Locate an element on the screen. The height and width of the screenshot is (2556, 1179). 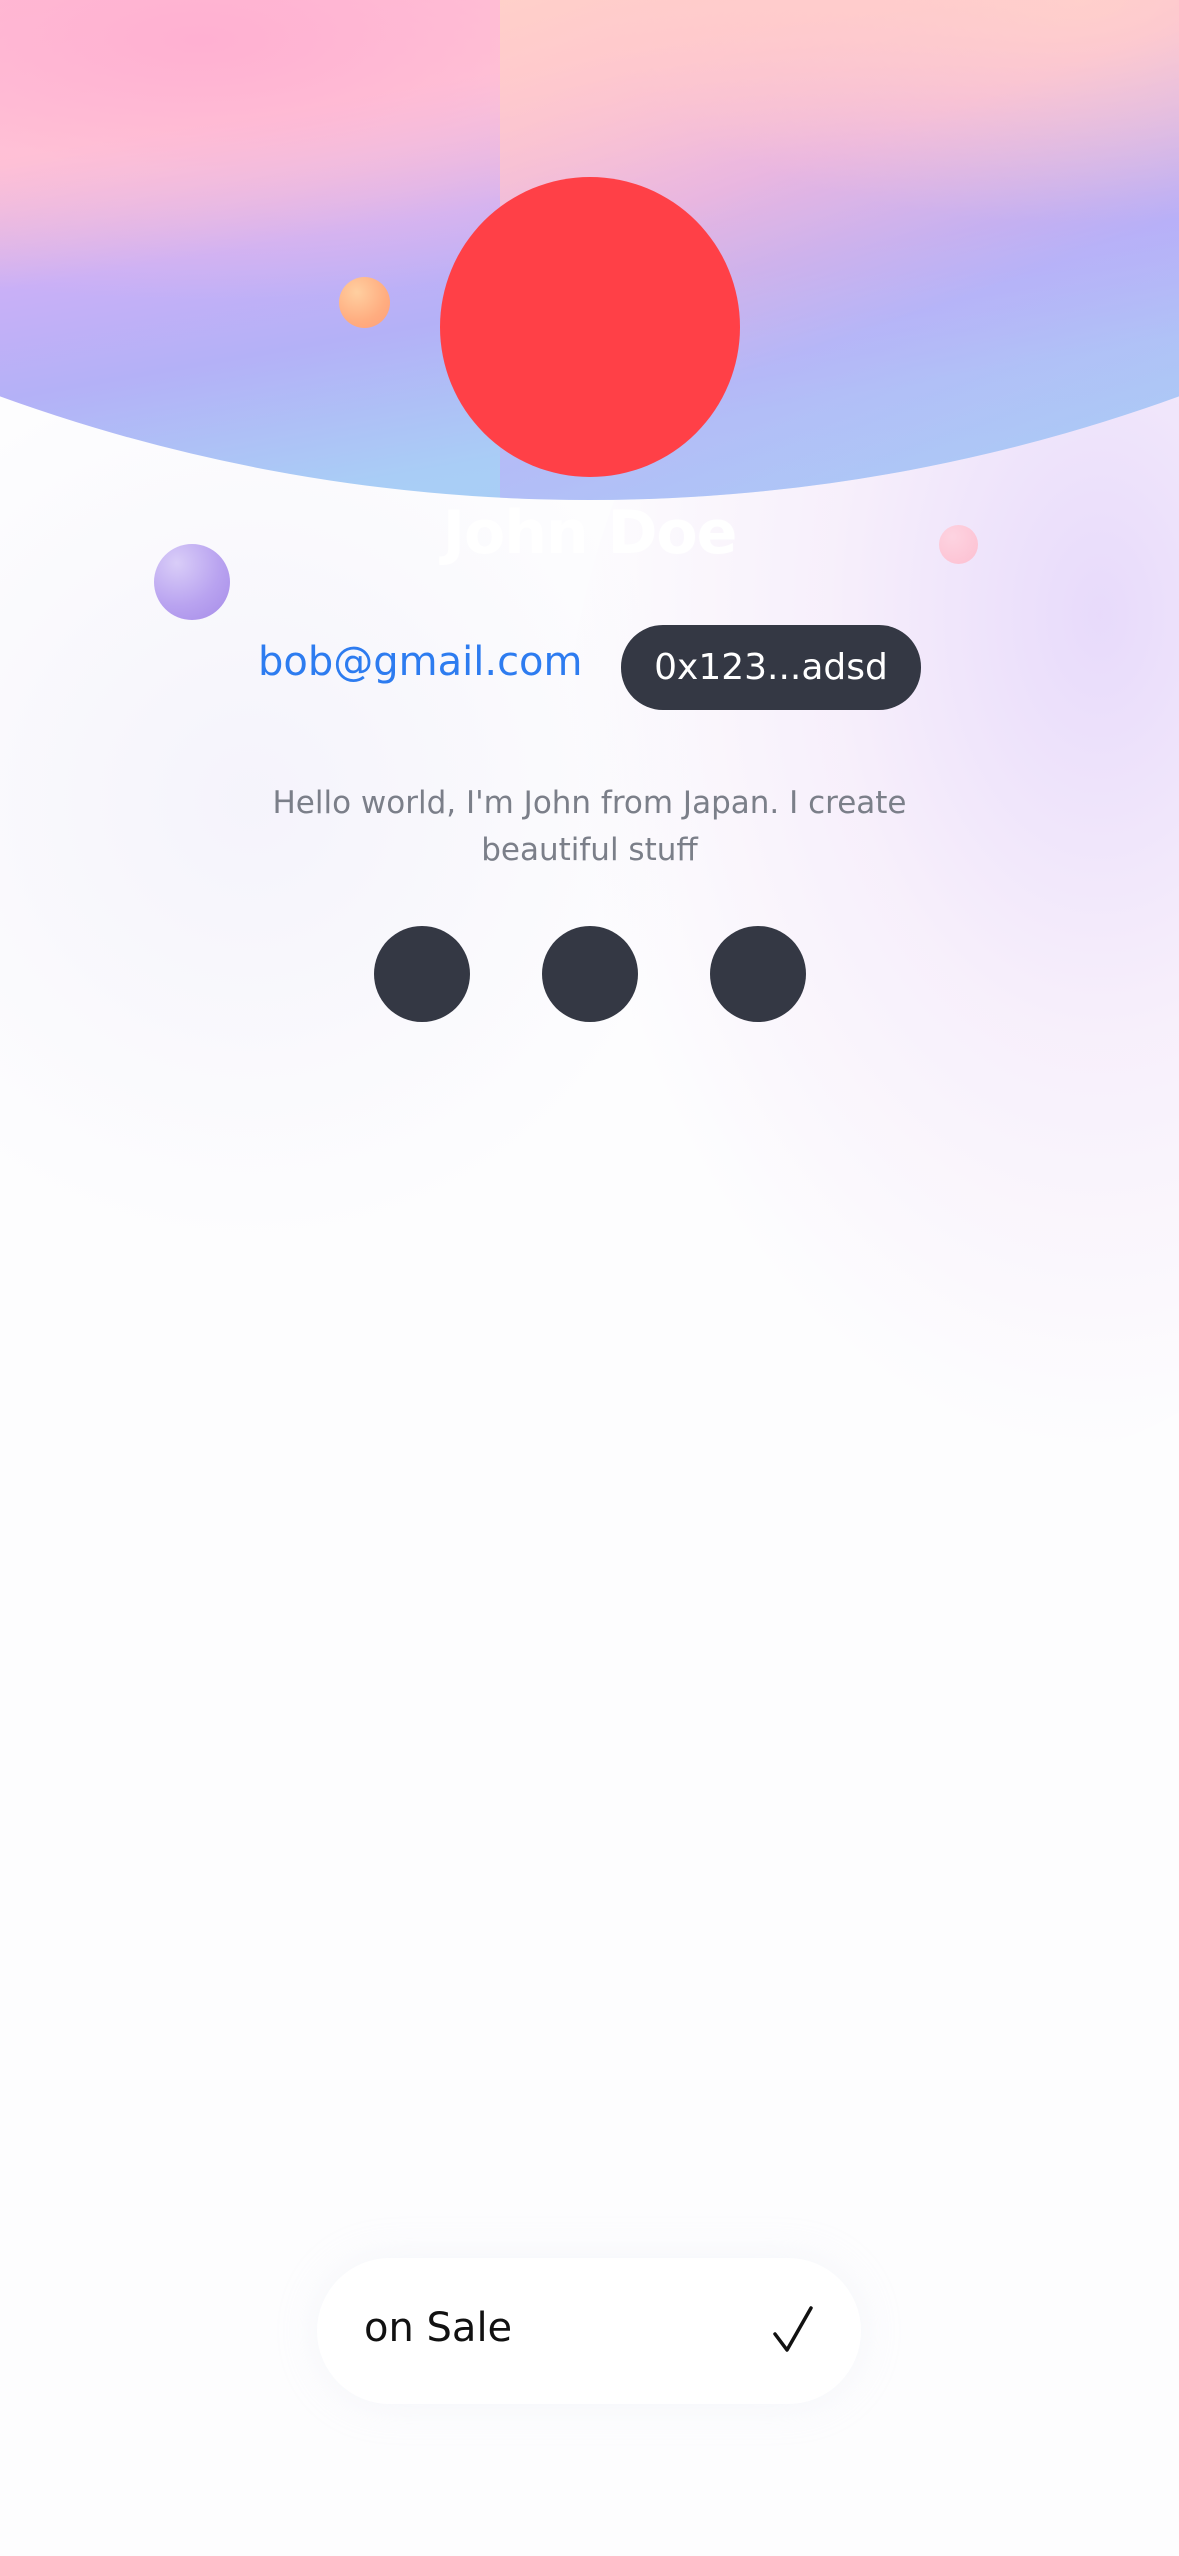
on-sale-label: on Sale is located at coordinates (438, 2328).